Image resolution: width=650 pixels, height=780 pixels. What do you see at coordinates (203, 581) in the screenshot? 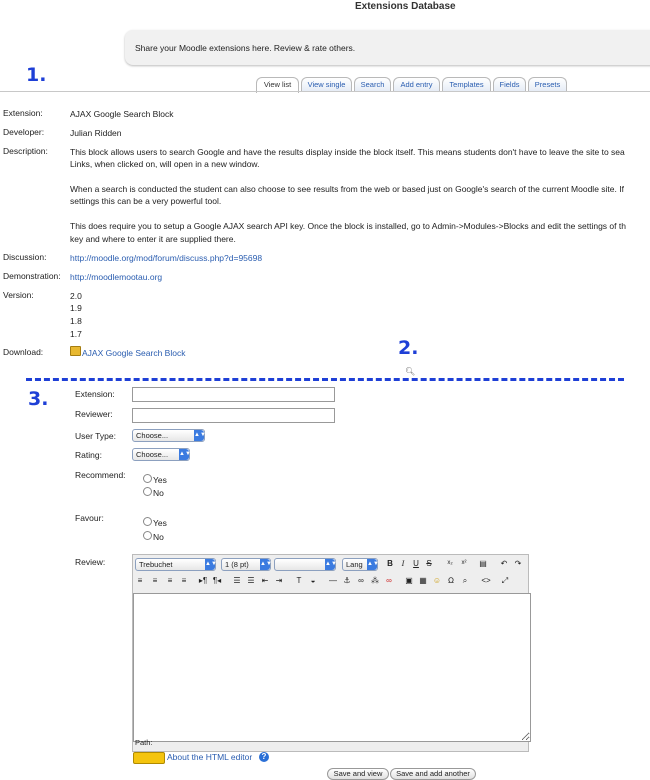
I see `ltr-icon: ▸¶` at bounding box center [203, 581].